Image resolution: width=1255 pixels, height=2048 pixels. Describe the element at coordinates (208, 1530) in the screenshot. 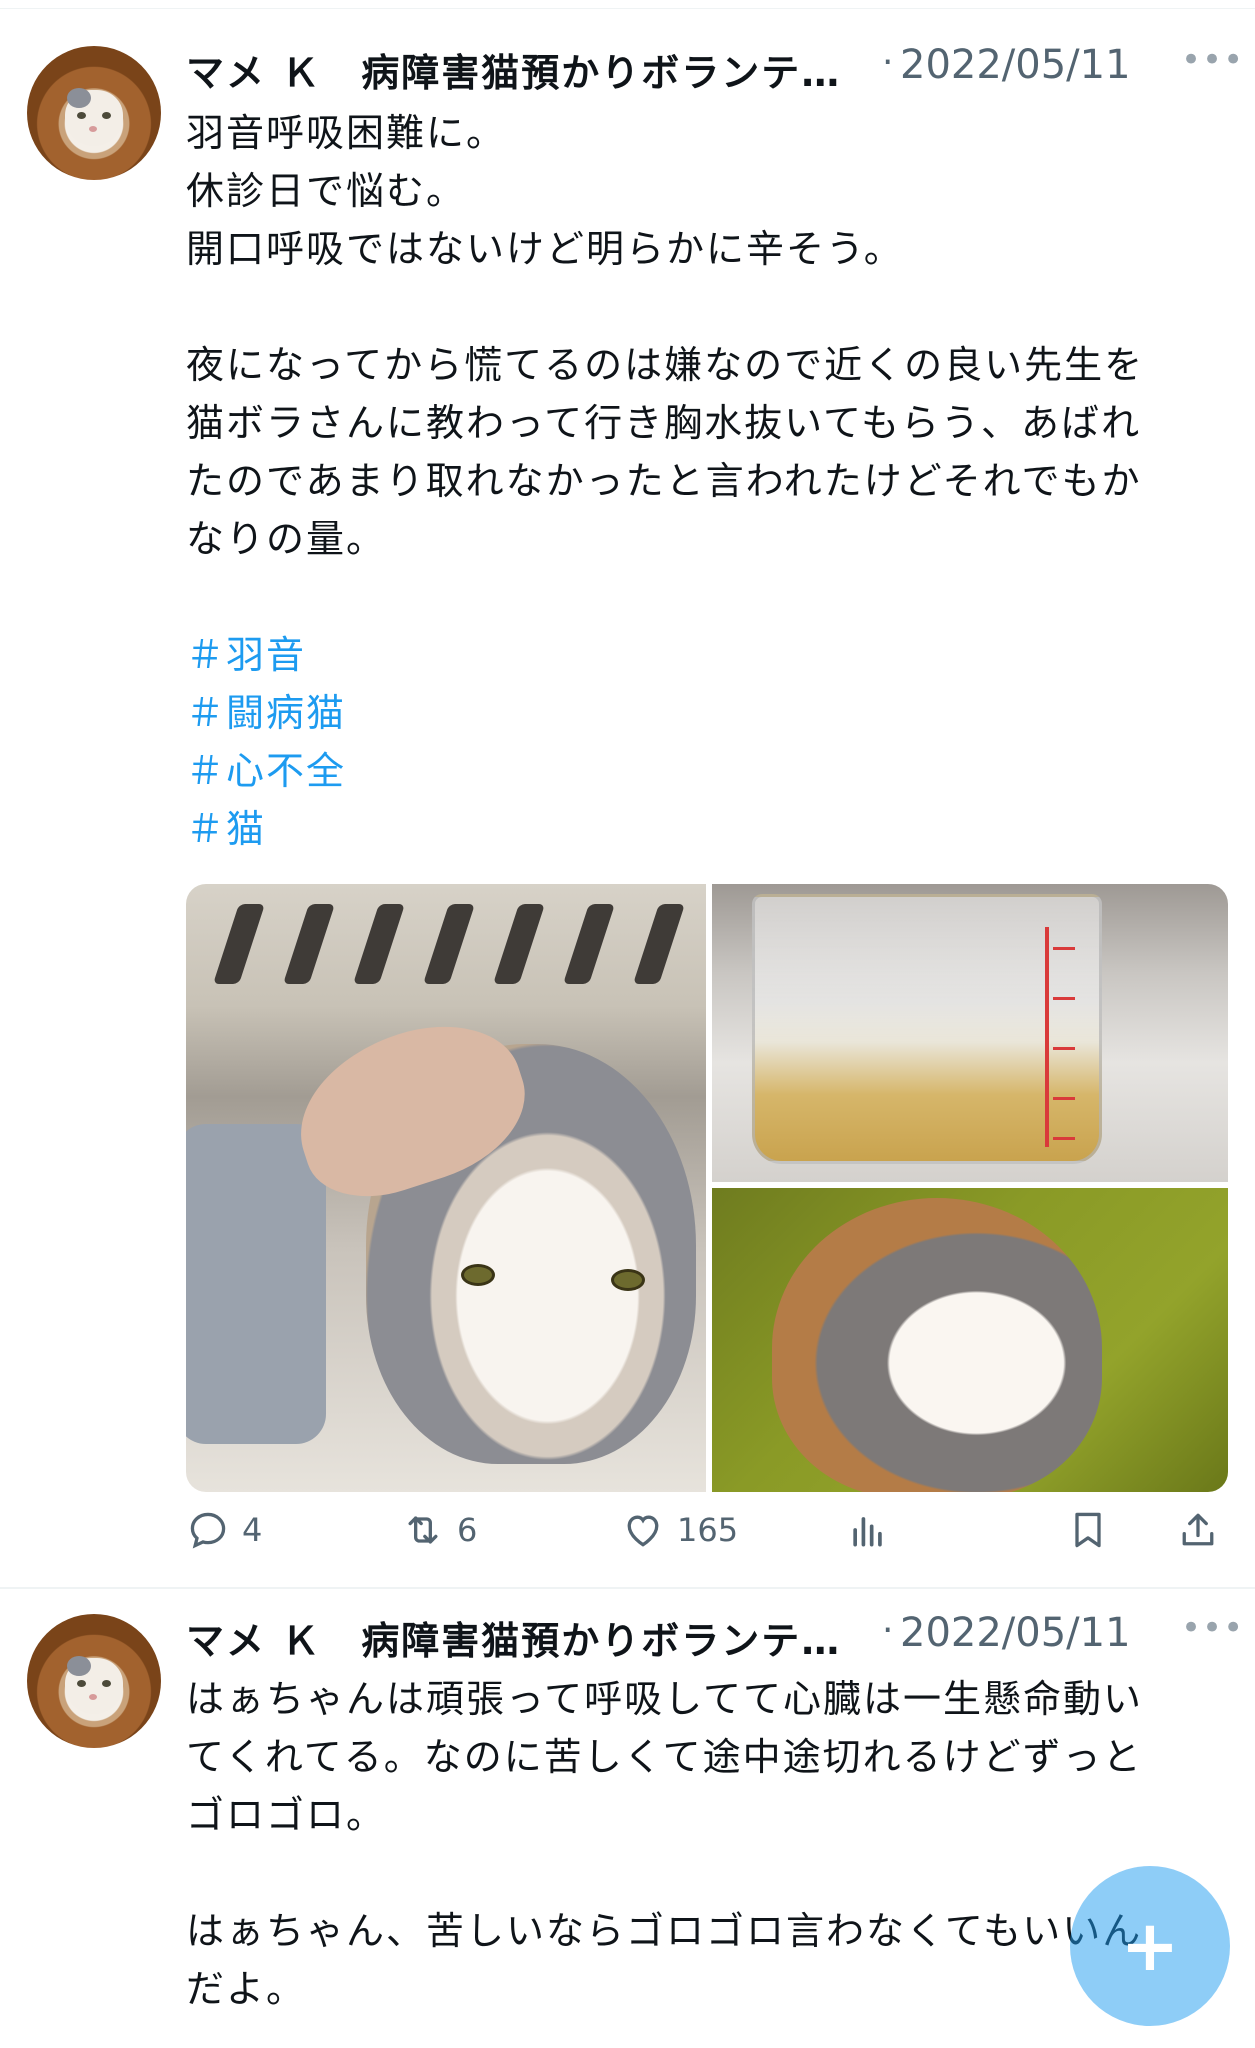

I see `reply-icon` at that location.